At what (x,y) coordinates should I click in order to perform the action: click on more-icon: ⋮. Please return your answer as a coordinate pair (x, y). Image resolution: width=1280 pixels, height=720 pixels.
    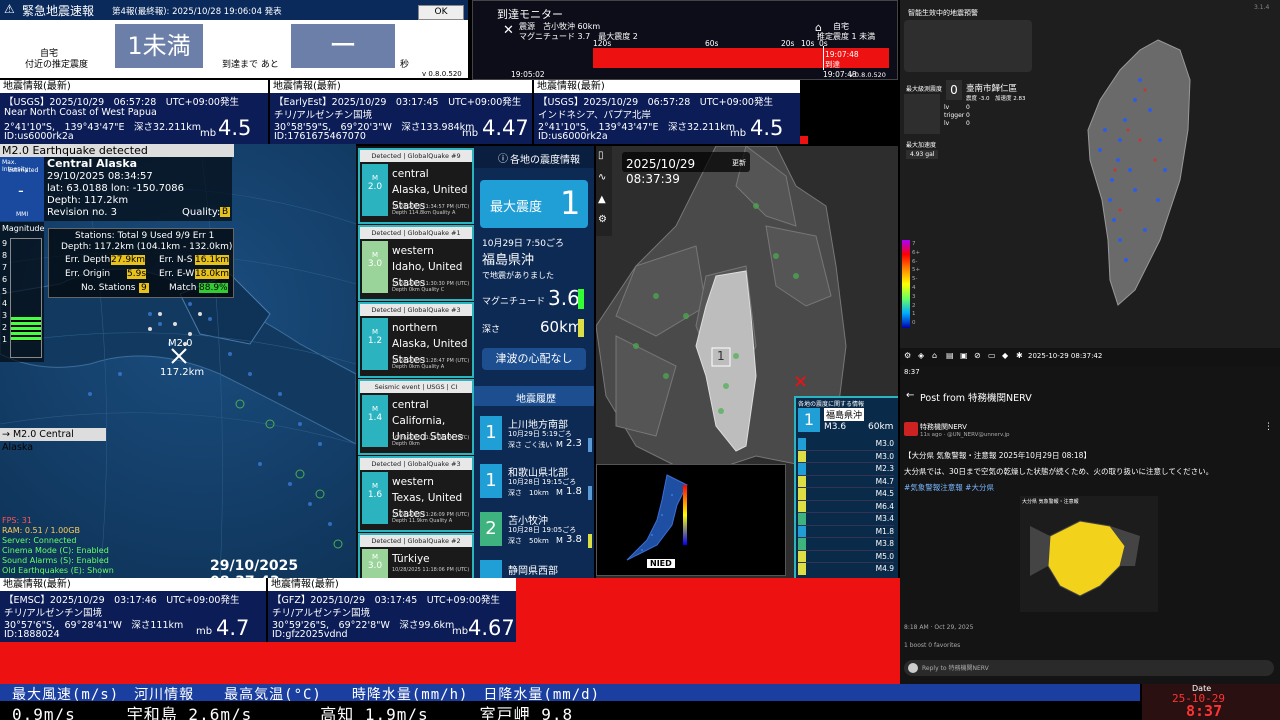
    Looking at the image, I should click on (1268, 427).